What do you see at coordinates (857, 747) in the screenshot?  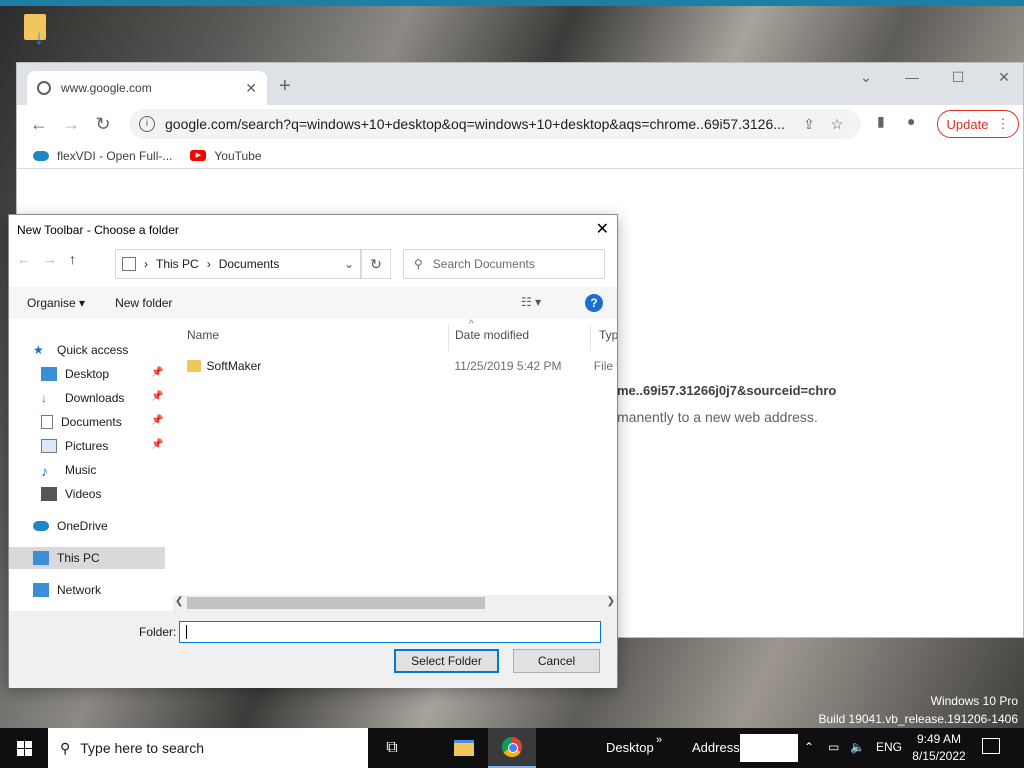 I see `volume-icon: 🔈` at bounding box center [857, 747].